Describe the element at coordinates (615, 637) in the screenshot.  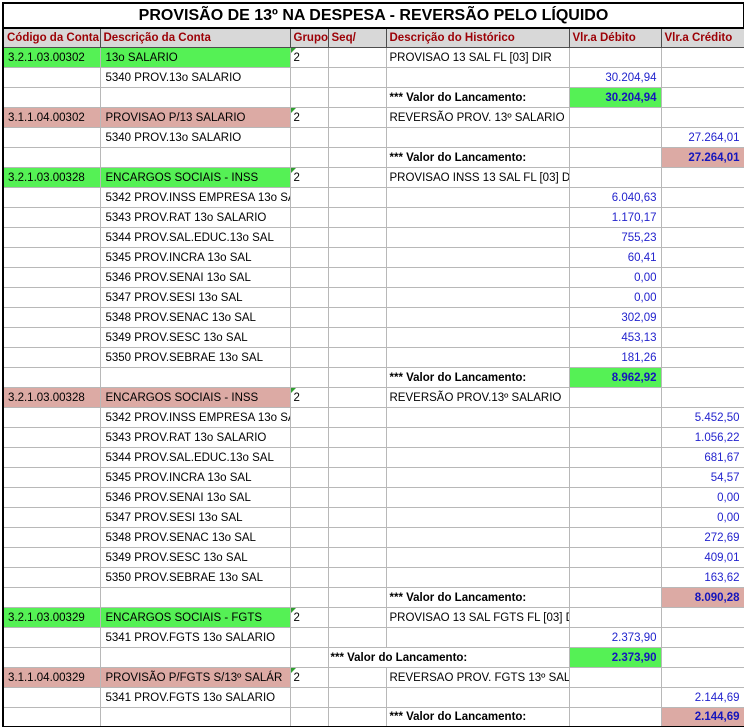
I see `cell-debit: 2.373,90` at that location.